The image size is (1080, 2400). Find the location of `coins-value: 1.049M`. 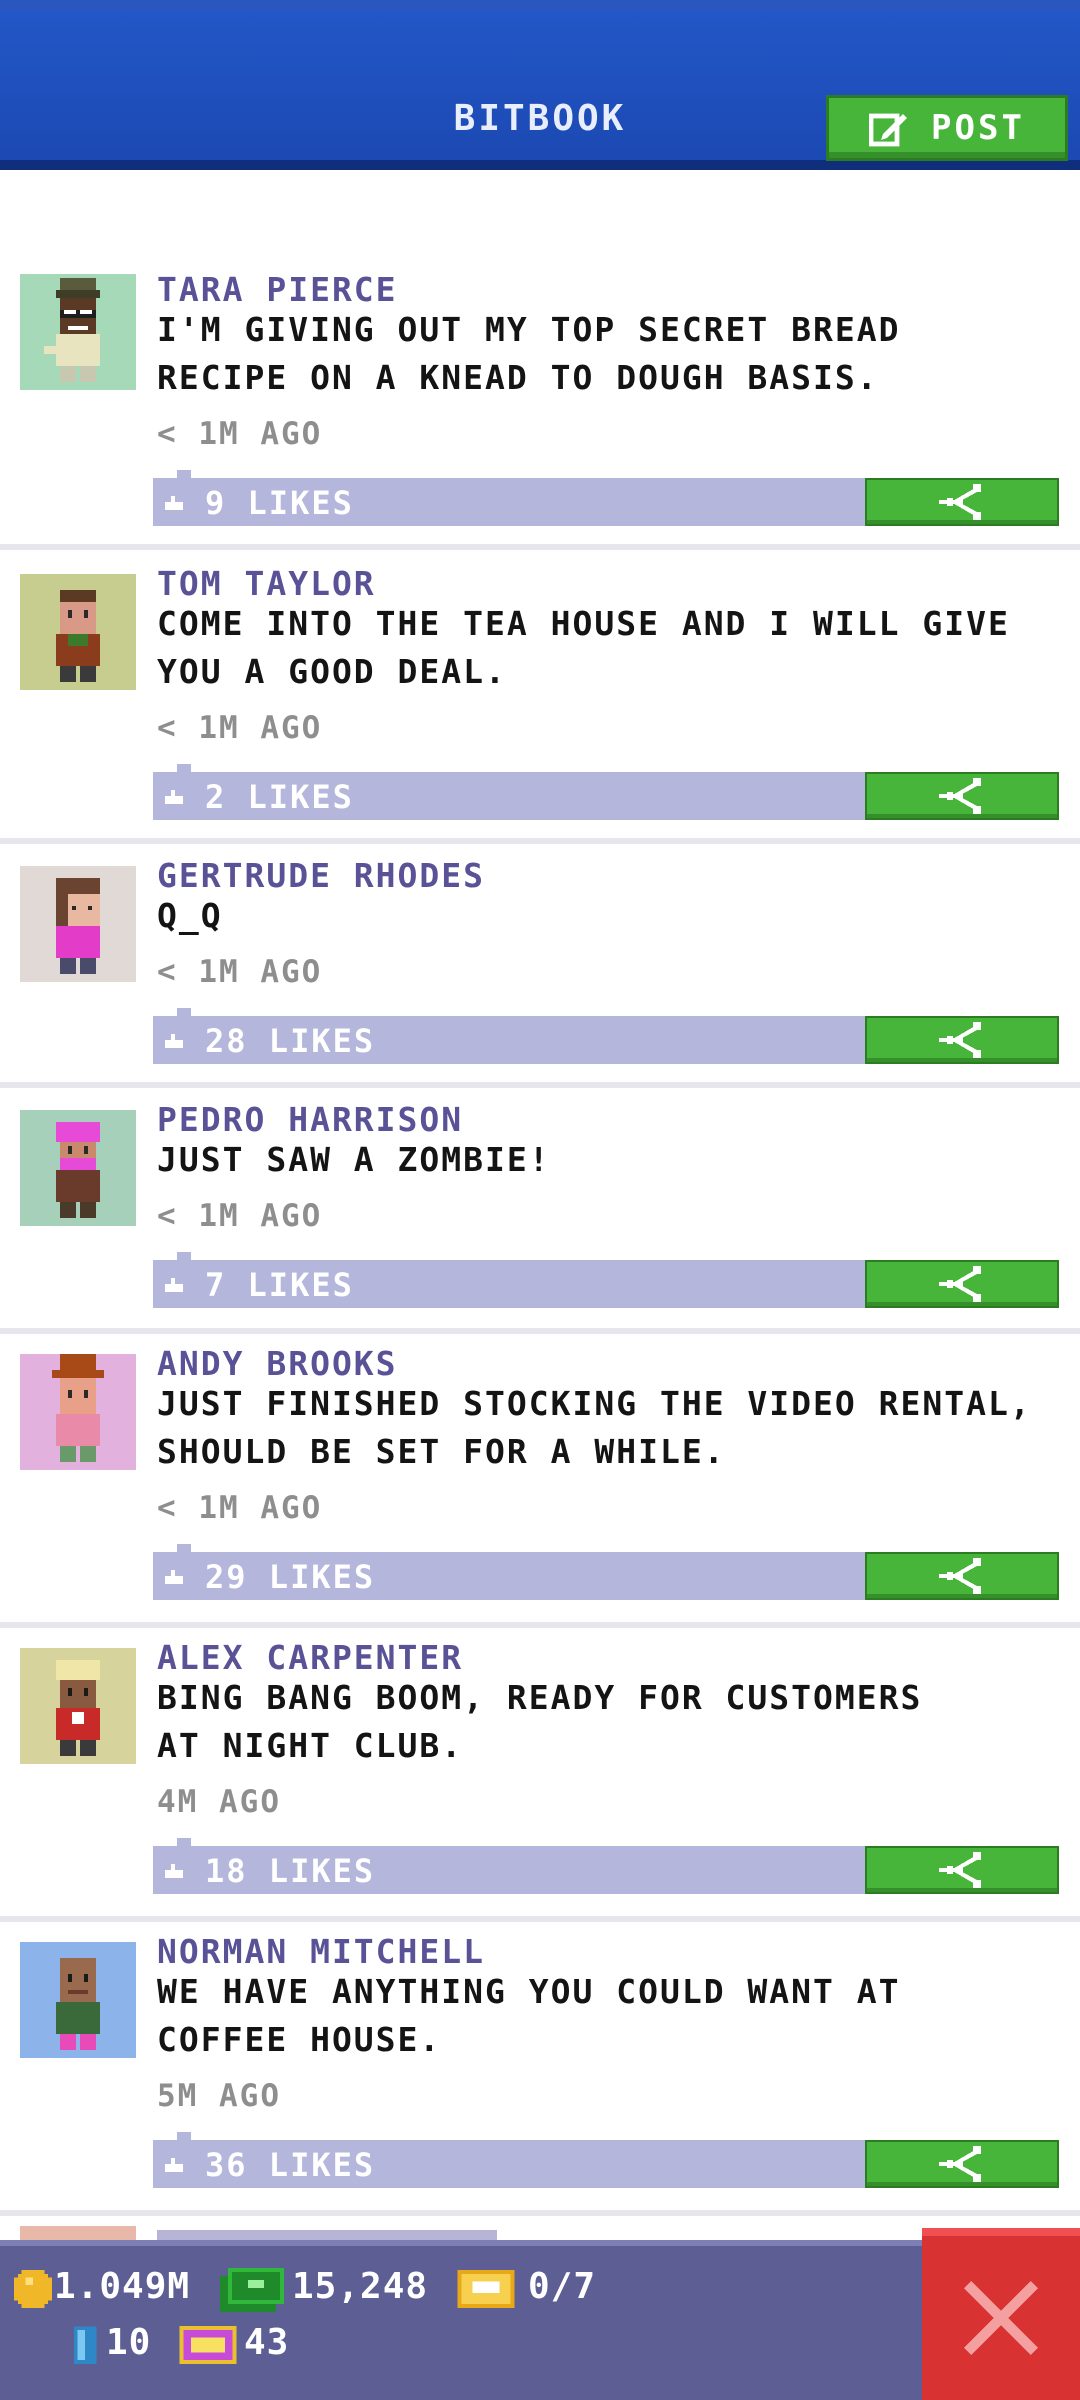

coins-value: 1.049M is located at coordinates (122, 2286).